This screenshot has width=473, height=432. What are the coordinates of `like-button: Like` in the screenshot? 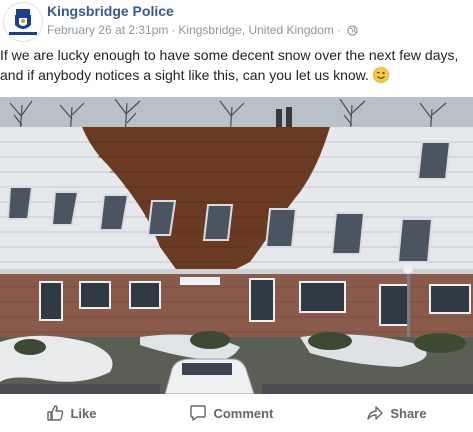 It's located at (71, 413).